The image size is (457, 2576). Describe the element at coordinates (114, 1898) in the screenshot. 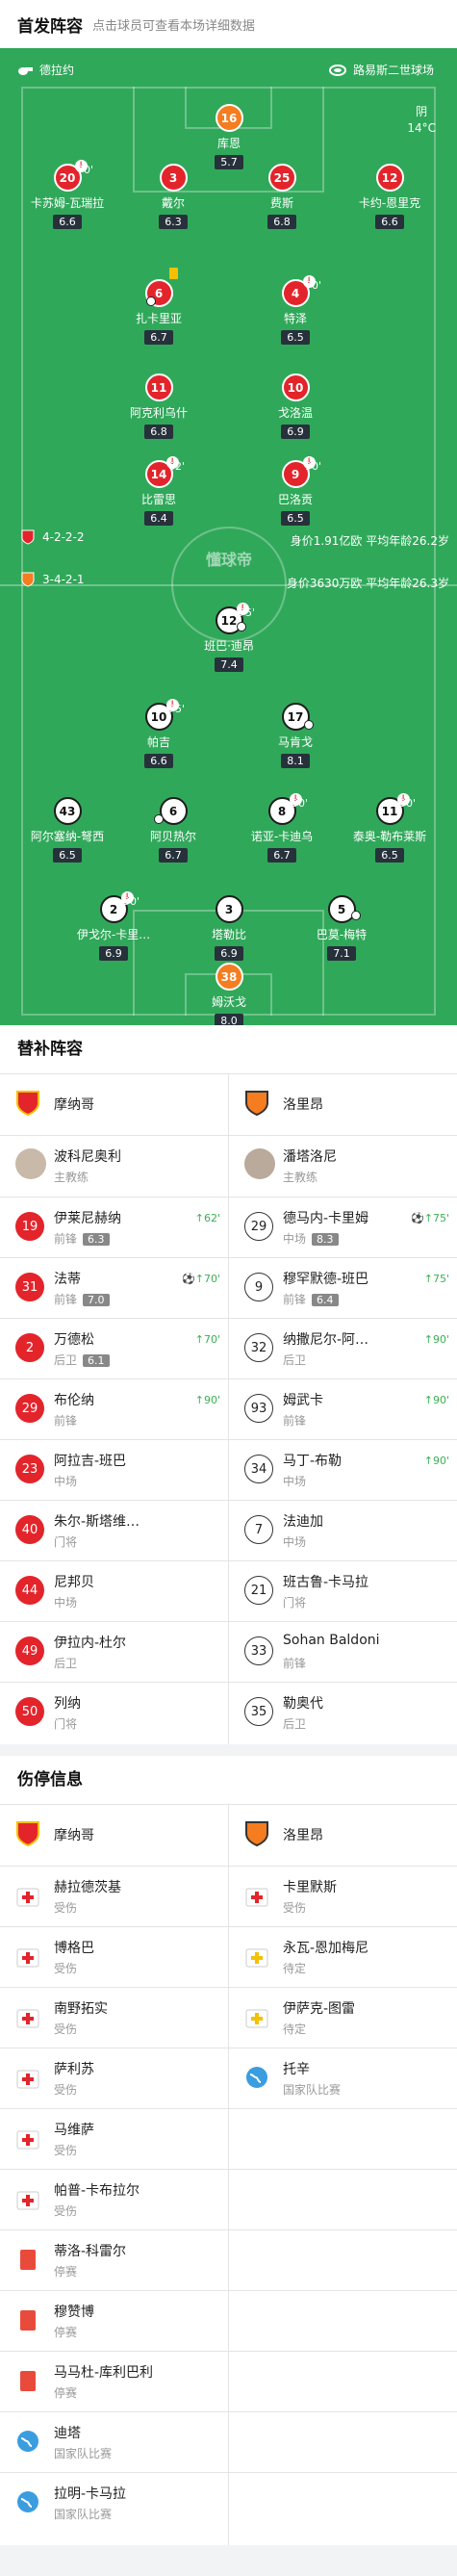

I see `injury-row: 赫拉德茨基 受伤` at that location.